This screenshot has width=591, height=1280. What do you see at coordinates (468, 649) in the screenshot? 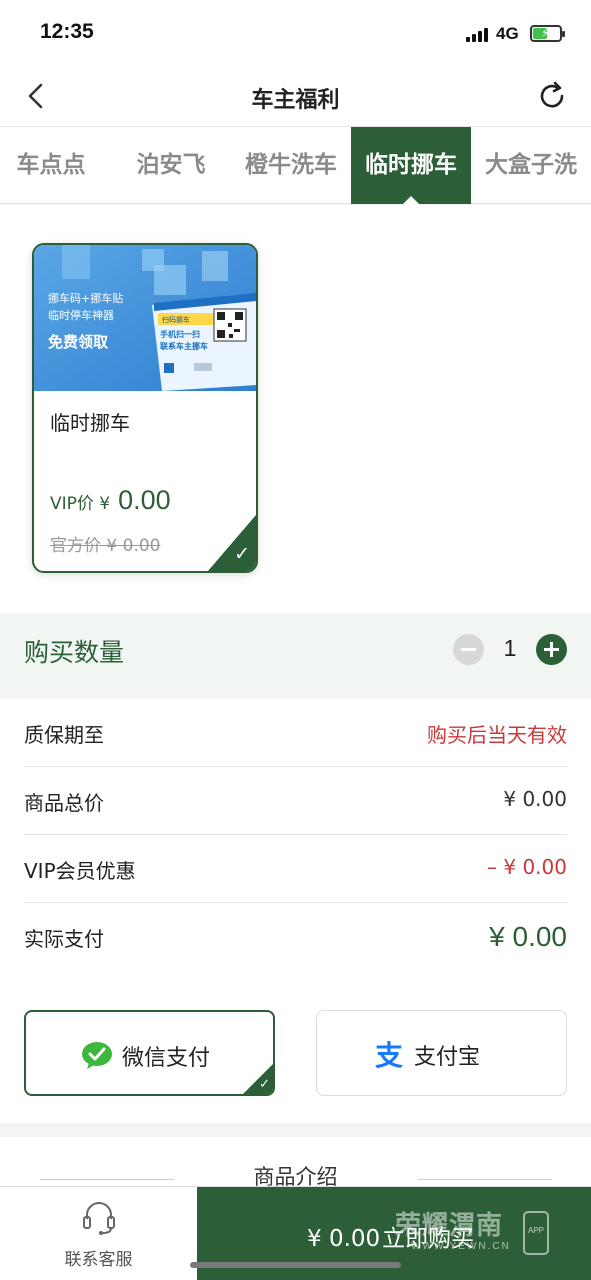
I see `minus-icon` at bounding box center [468, 649].